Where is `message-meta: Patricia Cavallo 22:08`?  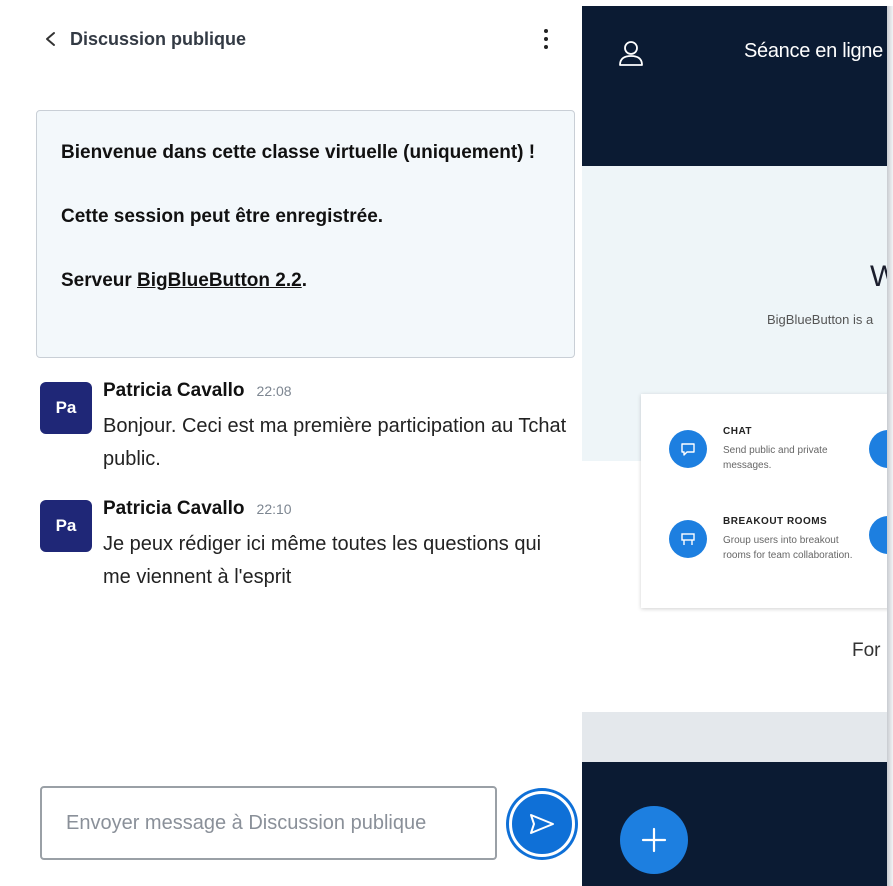
message-meta: Patricia Cavallo 22:08 is located at coordinates (338, 394).